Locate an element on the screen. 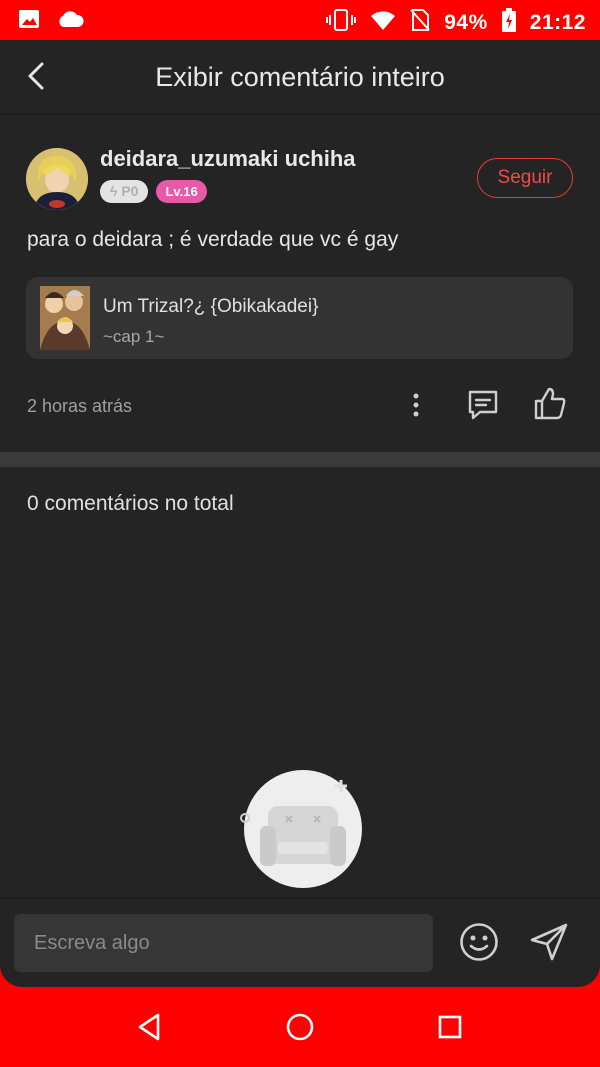 The width and height of the screenshot is (600, 1067). nav-recents-icon is located at coordinates (450, 1027).